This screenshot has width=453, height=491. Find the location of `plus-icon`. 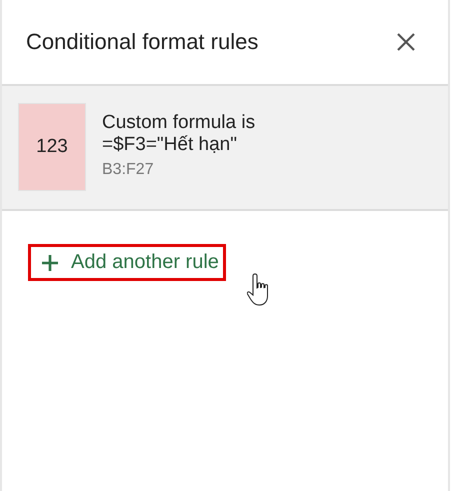

plus-icon is located at coordinates (50, 263).